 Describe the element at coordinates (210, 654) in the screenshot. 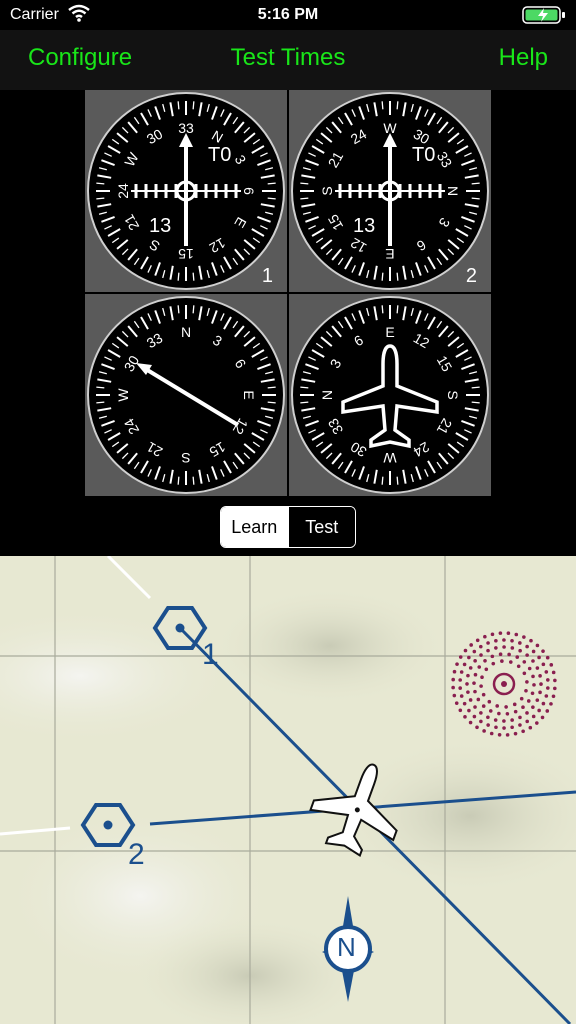

I see `vor-station-1-label: 1` at that location.